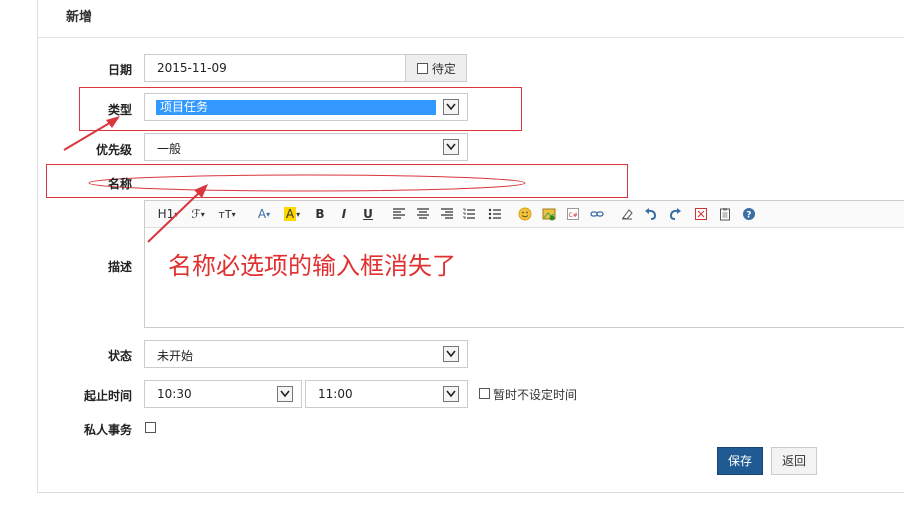  I want to click on type-select: 项目任务, so click(306, 107).